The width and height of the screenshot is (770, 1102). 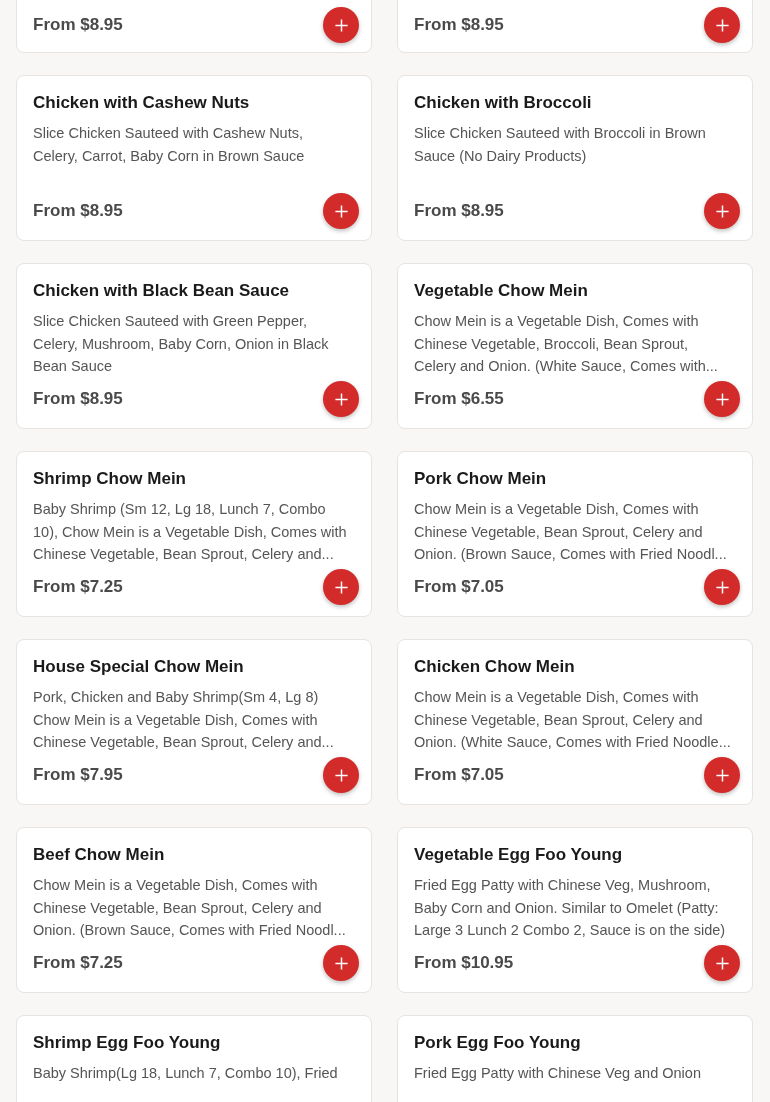 I want to click on item-name: Pork Egg Foo Young, so click(x=498, y=1043).